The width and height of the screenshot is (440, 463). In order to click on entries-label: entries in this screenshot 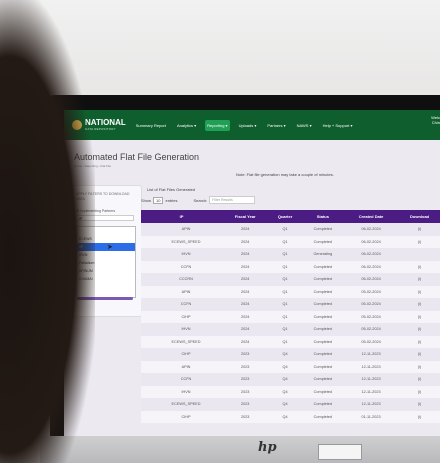, I will do `click(171, 200)`.